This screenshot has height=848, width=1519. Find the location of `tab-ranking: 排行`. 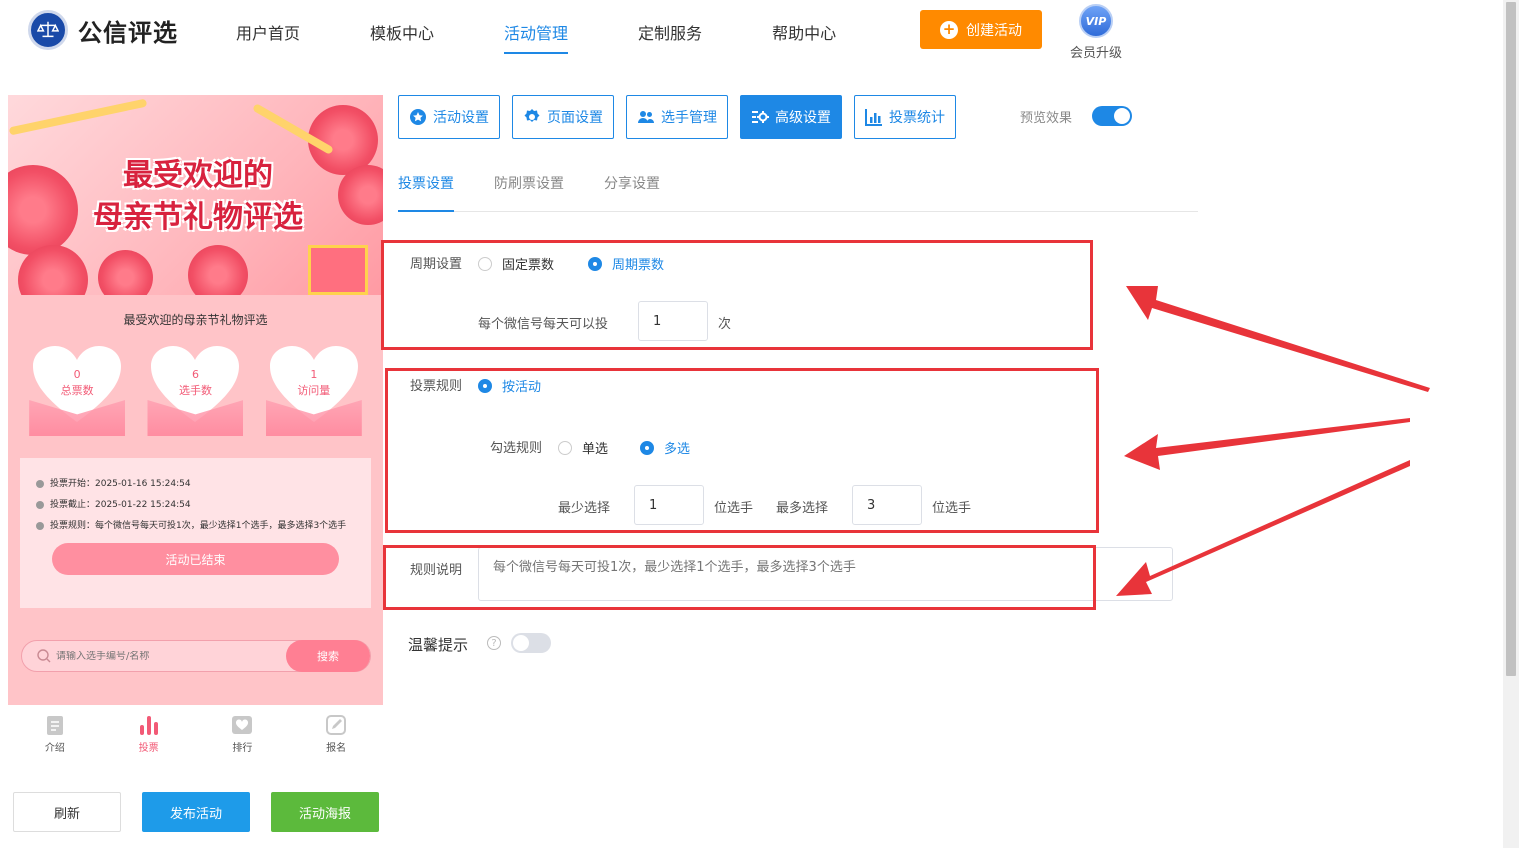

tab-ranking: 排行 is located at coordinates (243, 732).